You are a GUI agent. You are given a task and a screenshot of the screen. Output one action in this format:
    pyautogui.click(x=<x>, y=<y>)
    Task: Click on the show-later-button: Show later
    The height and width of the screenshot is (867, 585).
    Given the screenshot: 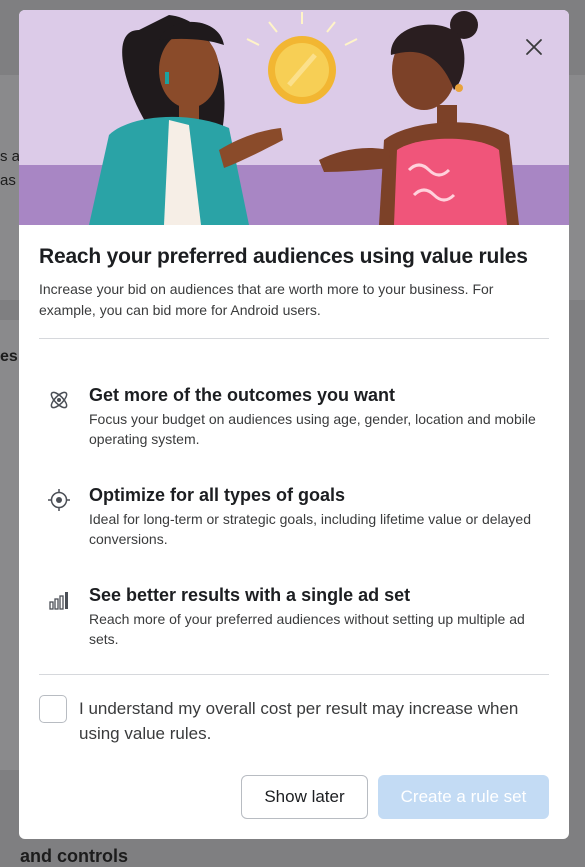 What is the action you would take?
    pyautogui.click(x=304, y=797)
    